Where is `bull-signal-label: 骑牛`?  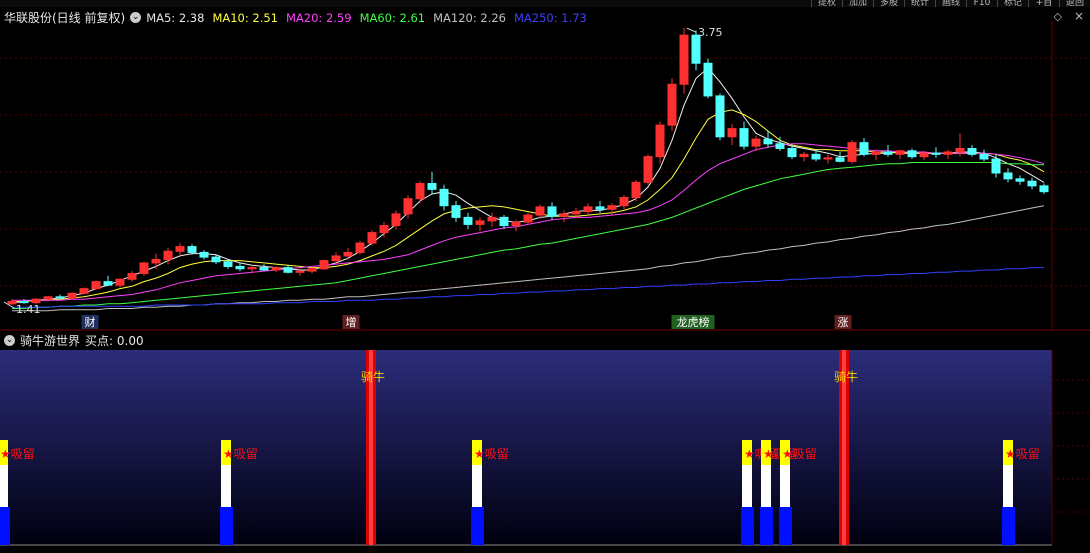 bull-signal-label: 骑牛 is located at coordinates (846, 376).